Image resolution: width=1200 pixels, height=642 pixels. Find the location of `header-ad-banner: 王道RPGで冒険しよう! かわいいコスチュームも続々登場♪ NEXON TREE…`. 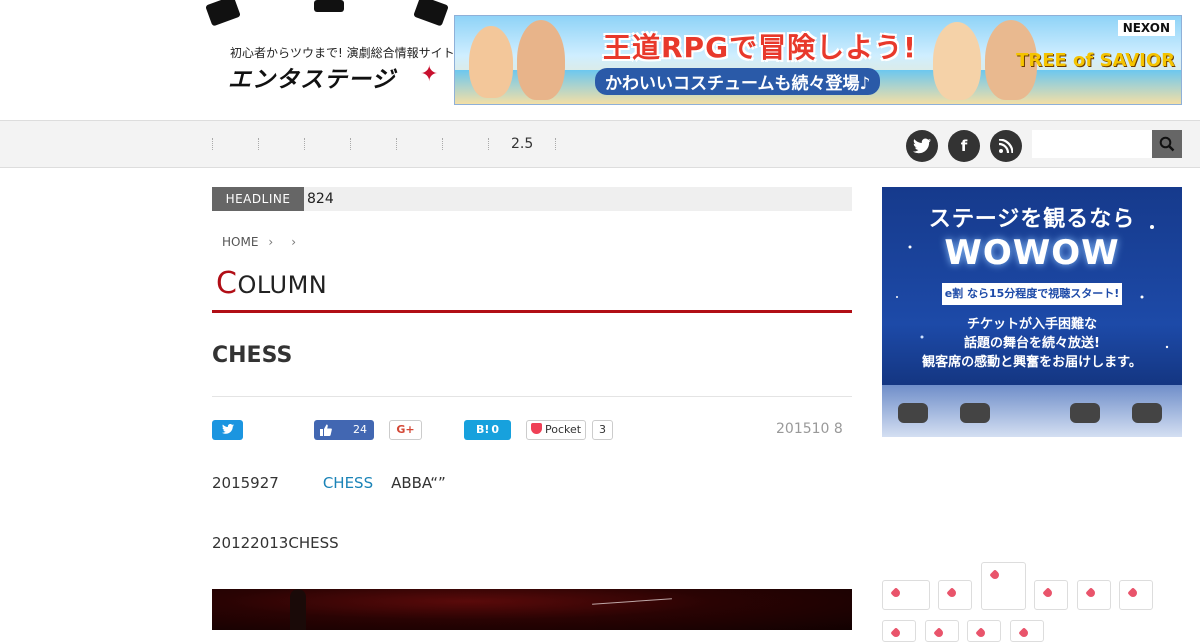

header-ad-banner: 王道RPGで冒険しよう! かわいいコスチュームも続々登場♪ NEXON TREE… is located at coordinates (818, 60).